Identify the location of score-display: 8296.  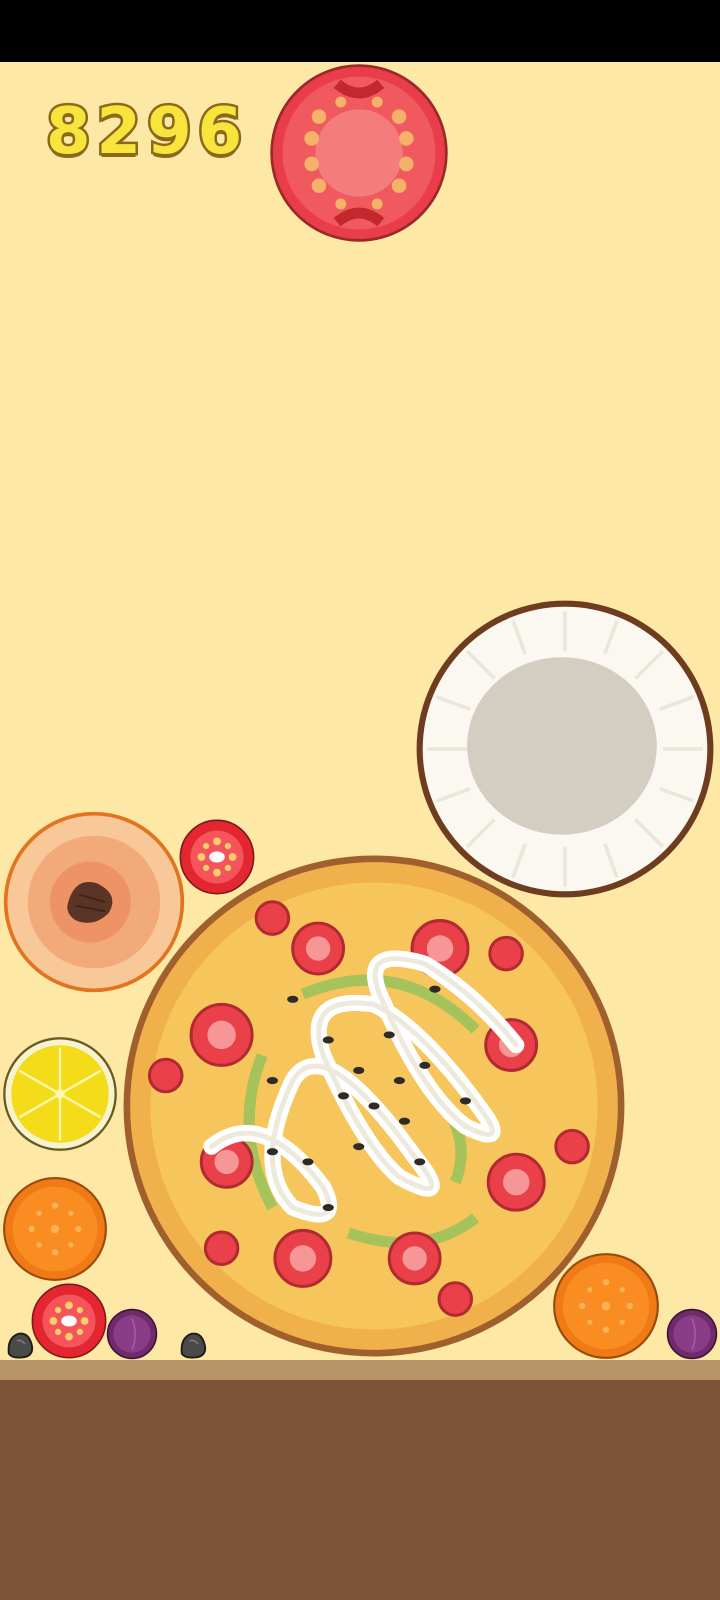
(146, 132).